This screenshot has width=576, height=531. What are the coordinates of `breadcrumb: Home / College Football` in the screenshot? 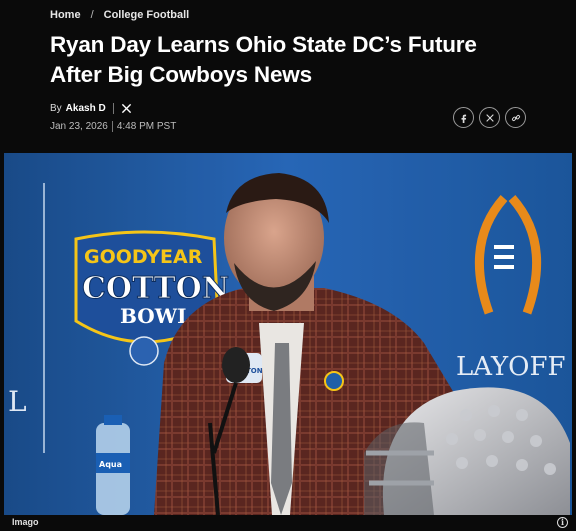 It's located at (119, 15).